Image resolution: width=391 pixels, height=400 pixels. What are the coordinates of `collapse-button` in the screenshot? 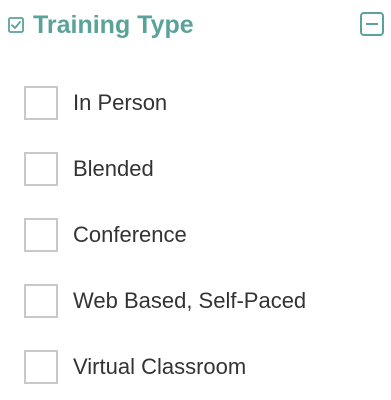 It's located at (372, 24).